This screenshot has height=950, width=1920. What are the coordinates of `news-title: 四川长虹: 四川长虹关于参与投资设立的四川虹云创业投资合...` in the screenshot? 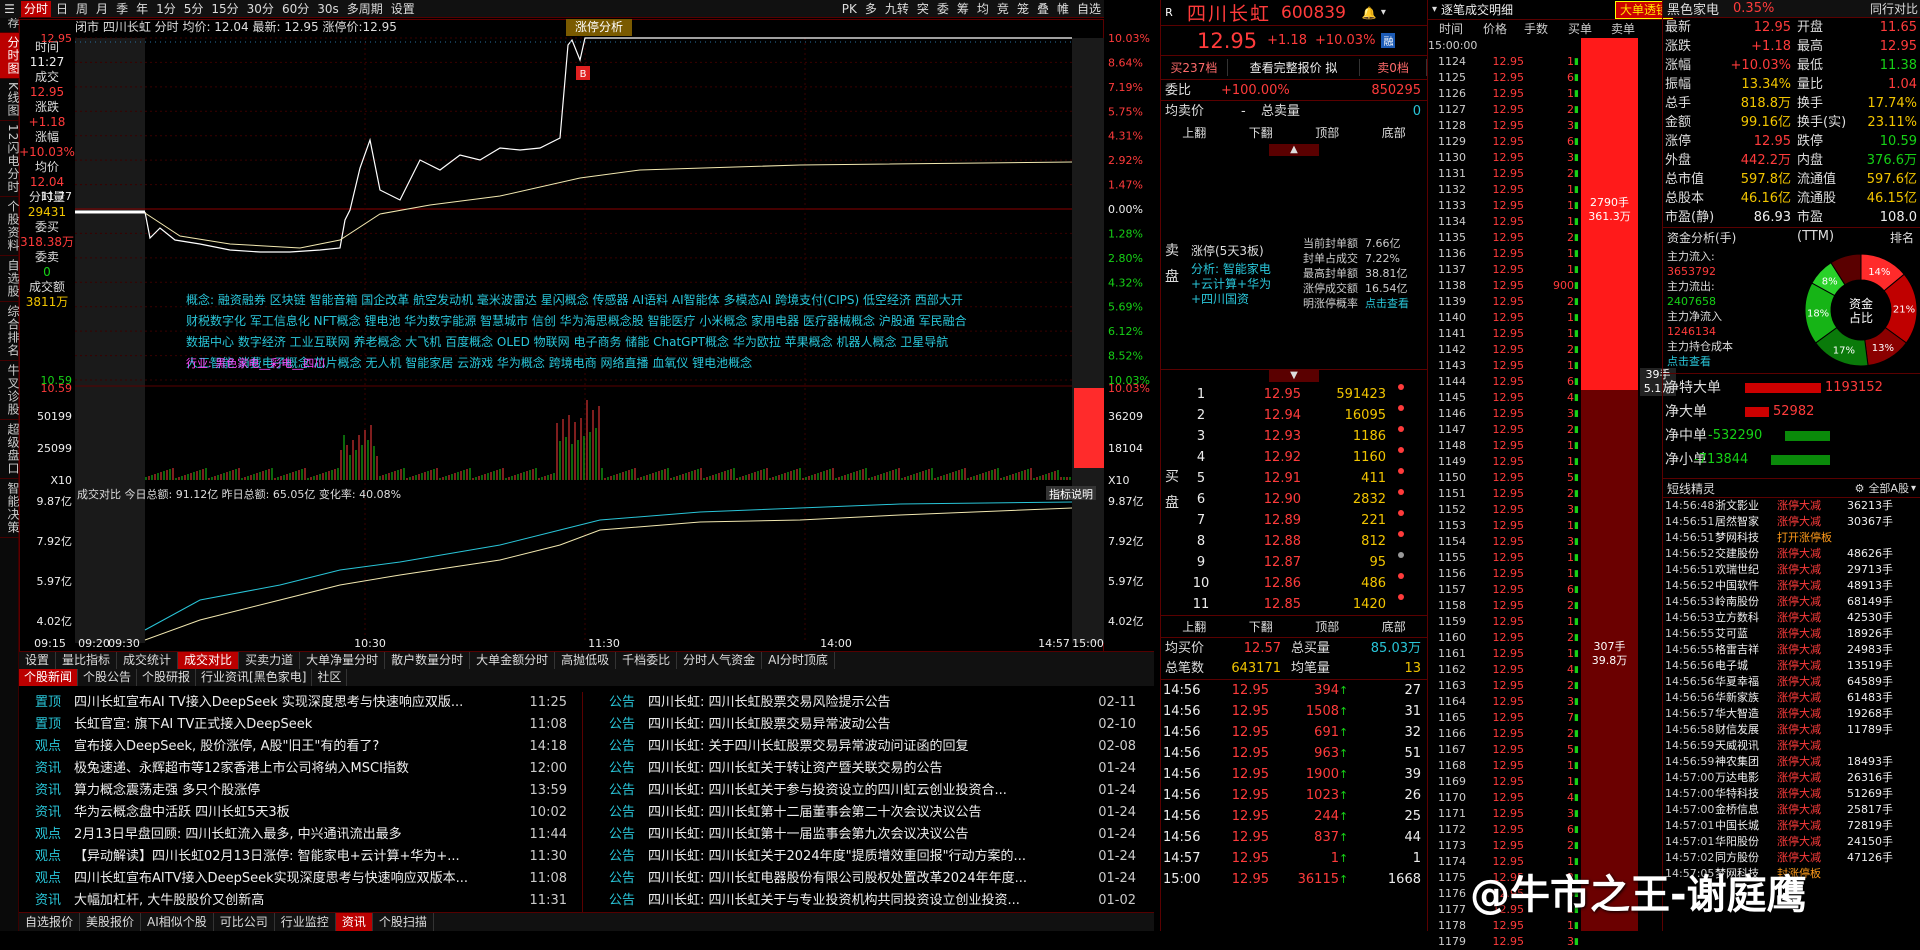 It's located at (868, 791).